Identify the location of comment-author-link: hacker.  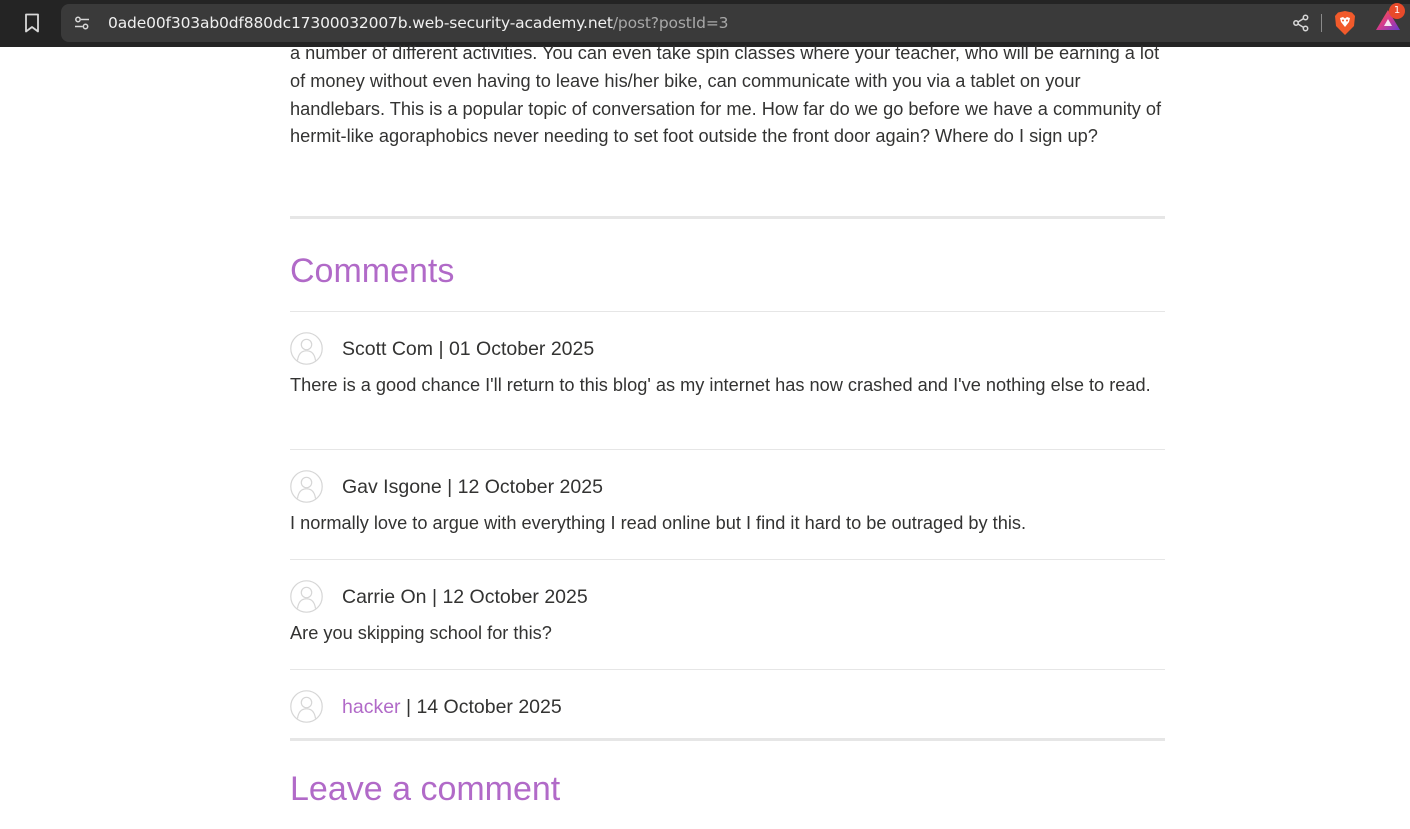
(371, 707).